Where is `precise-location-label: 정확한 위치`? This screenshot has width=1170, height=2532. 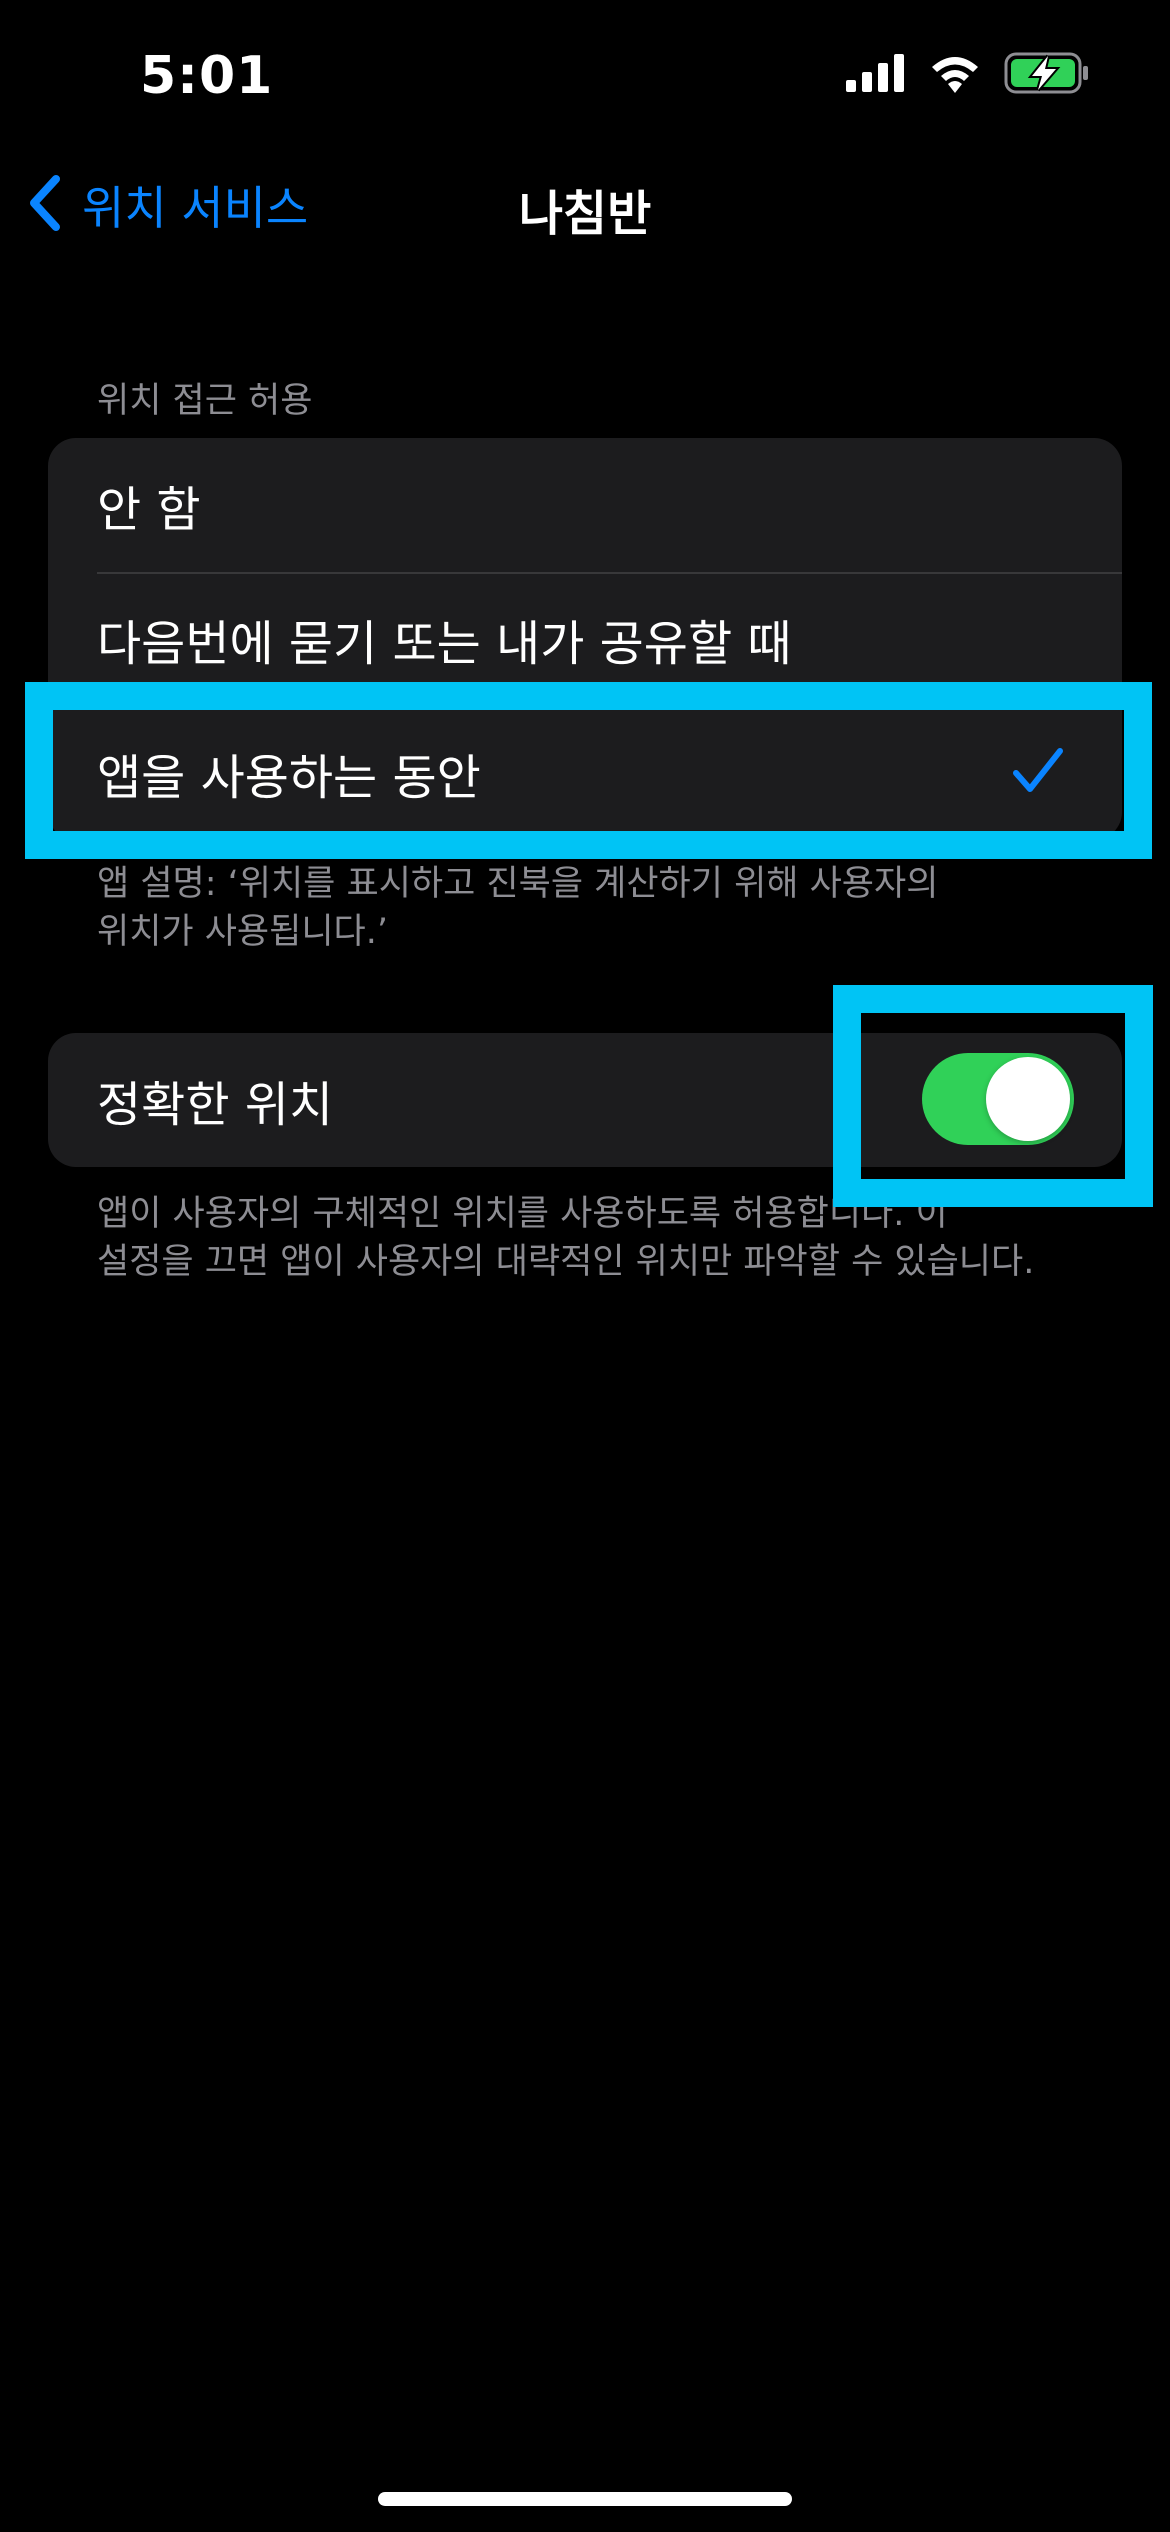 precise-location-label: 정확한 위치 is located at coordinates (215, 1105).